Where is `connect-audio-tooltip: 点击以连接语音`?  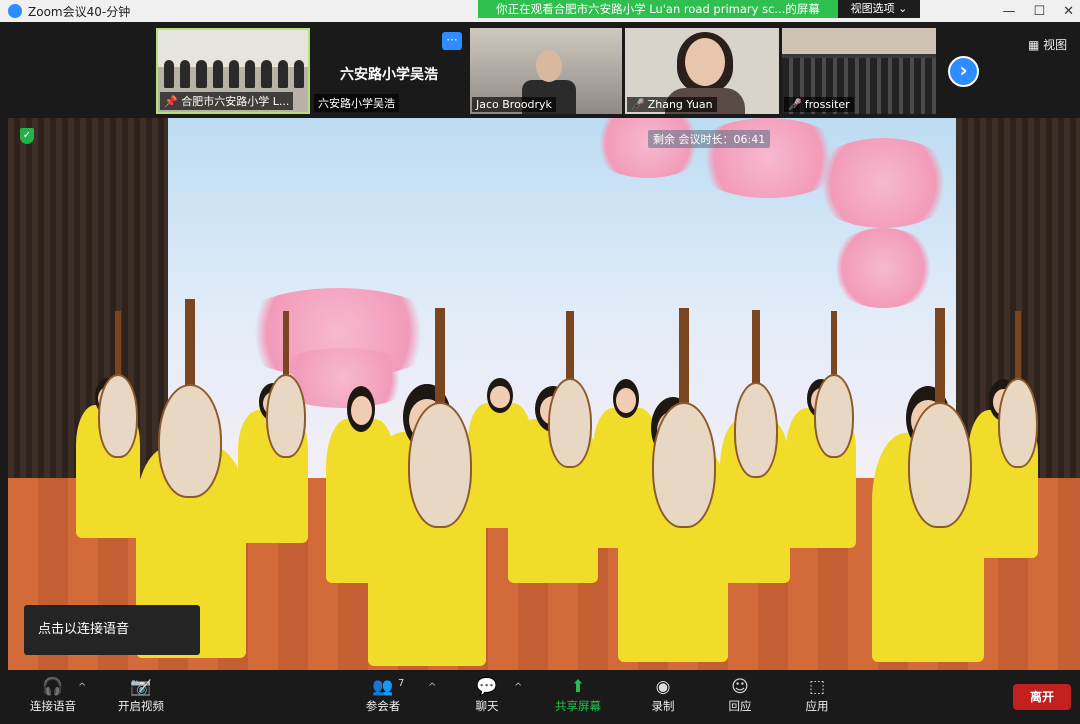
connect-audio-tooltip: 点击以连接语音 is located at coordinates (112, 630).